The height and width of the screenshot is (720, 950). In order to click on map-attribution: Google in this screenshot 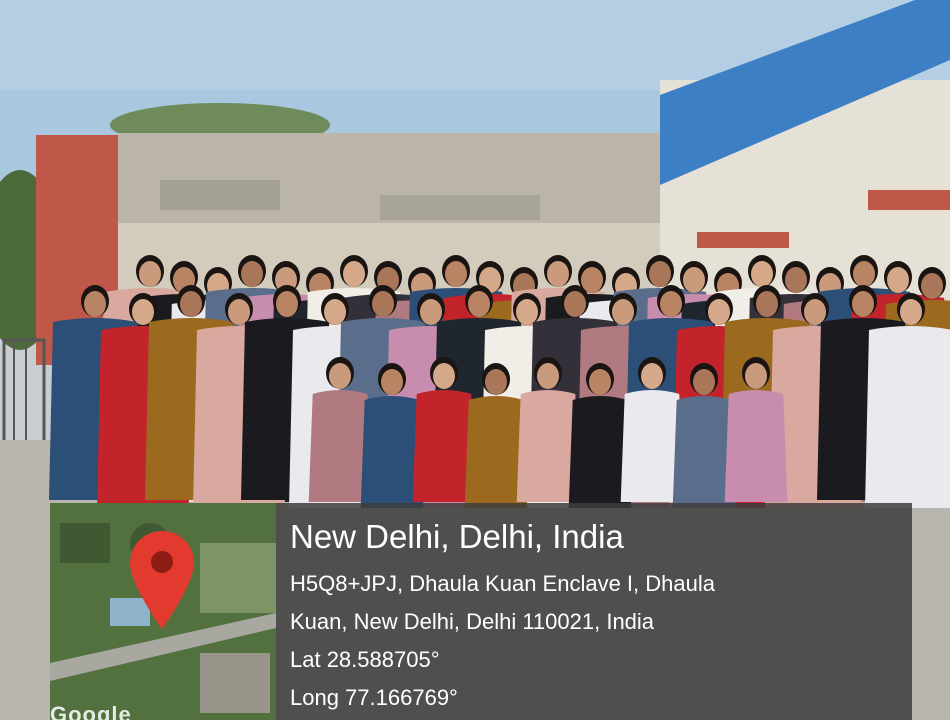, I will do `click(91, 711)`.